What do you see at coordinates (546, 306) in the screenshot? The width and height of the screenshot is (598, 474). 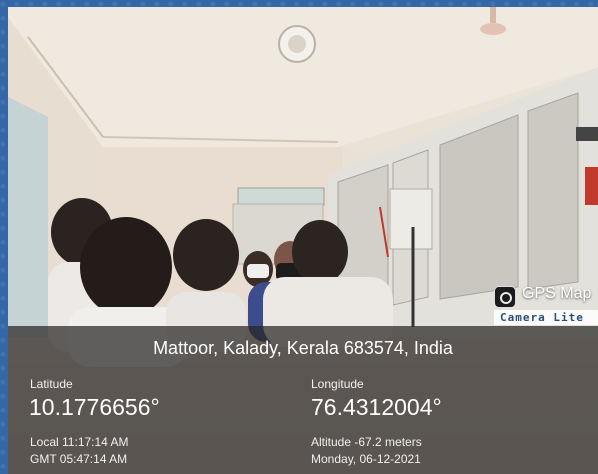 I see `gps-map-camera-badge: GPS Map Camera Lite` at bounding box center [546, 306].